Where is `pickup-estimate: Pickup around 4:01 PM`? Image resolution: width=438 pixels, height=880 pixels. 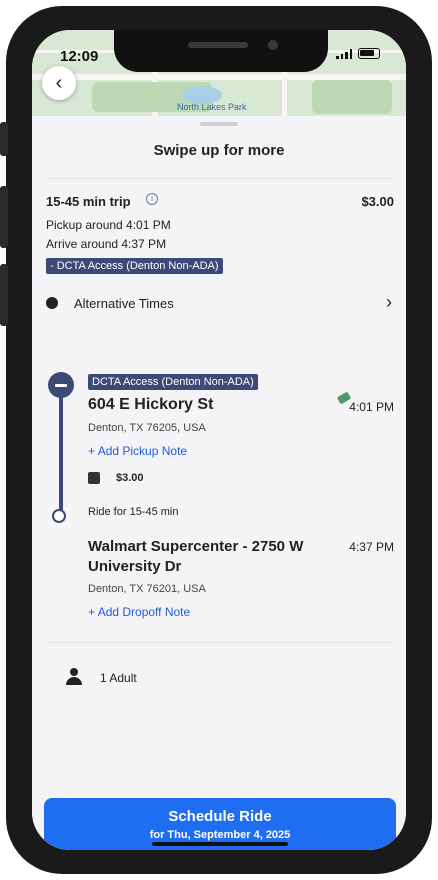
pickup-estimate: Pickup around 4:01 PM is located at coordinates (108, 225).